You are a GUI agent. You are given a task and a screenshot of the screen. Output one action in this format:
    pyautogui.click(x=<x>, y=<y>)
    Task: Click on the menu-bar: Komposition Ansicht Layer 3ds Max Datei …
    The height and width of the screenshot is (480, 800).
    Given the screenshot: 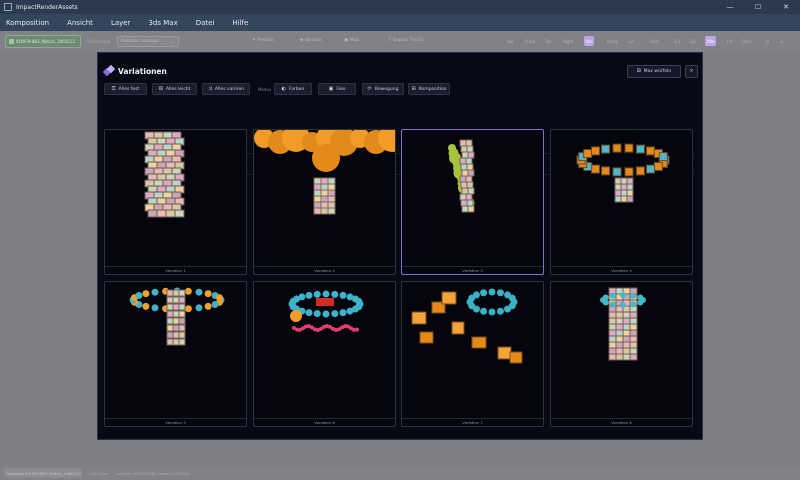 What is the action you would take?
    pyautogui.click(x=400, y=22)
    